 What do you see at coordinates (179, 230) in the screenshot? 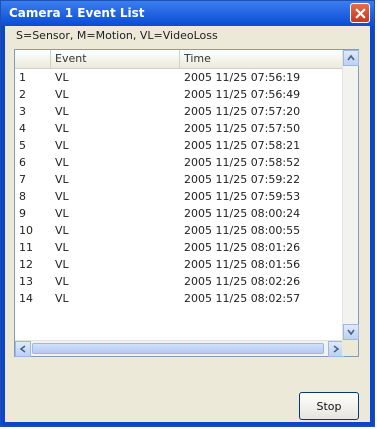
I see `table-row: 10 VL 2005 11/25 08:00:55` at bounding box center [179, 230].